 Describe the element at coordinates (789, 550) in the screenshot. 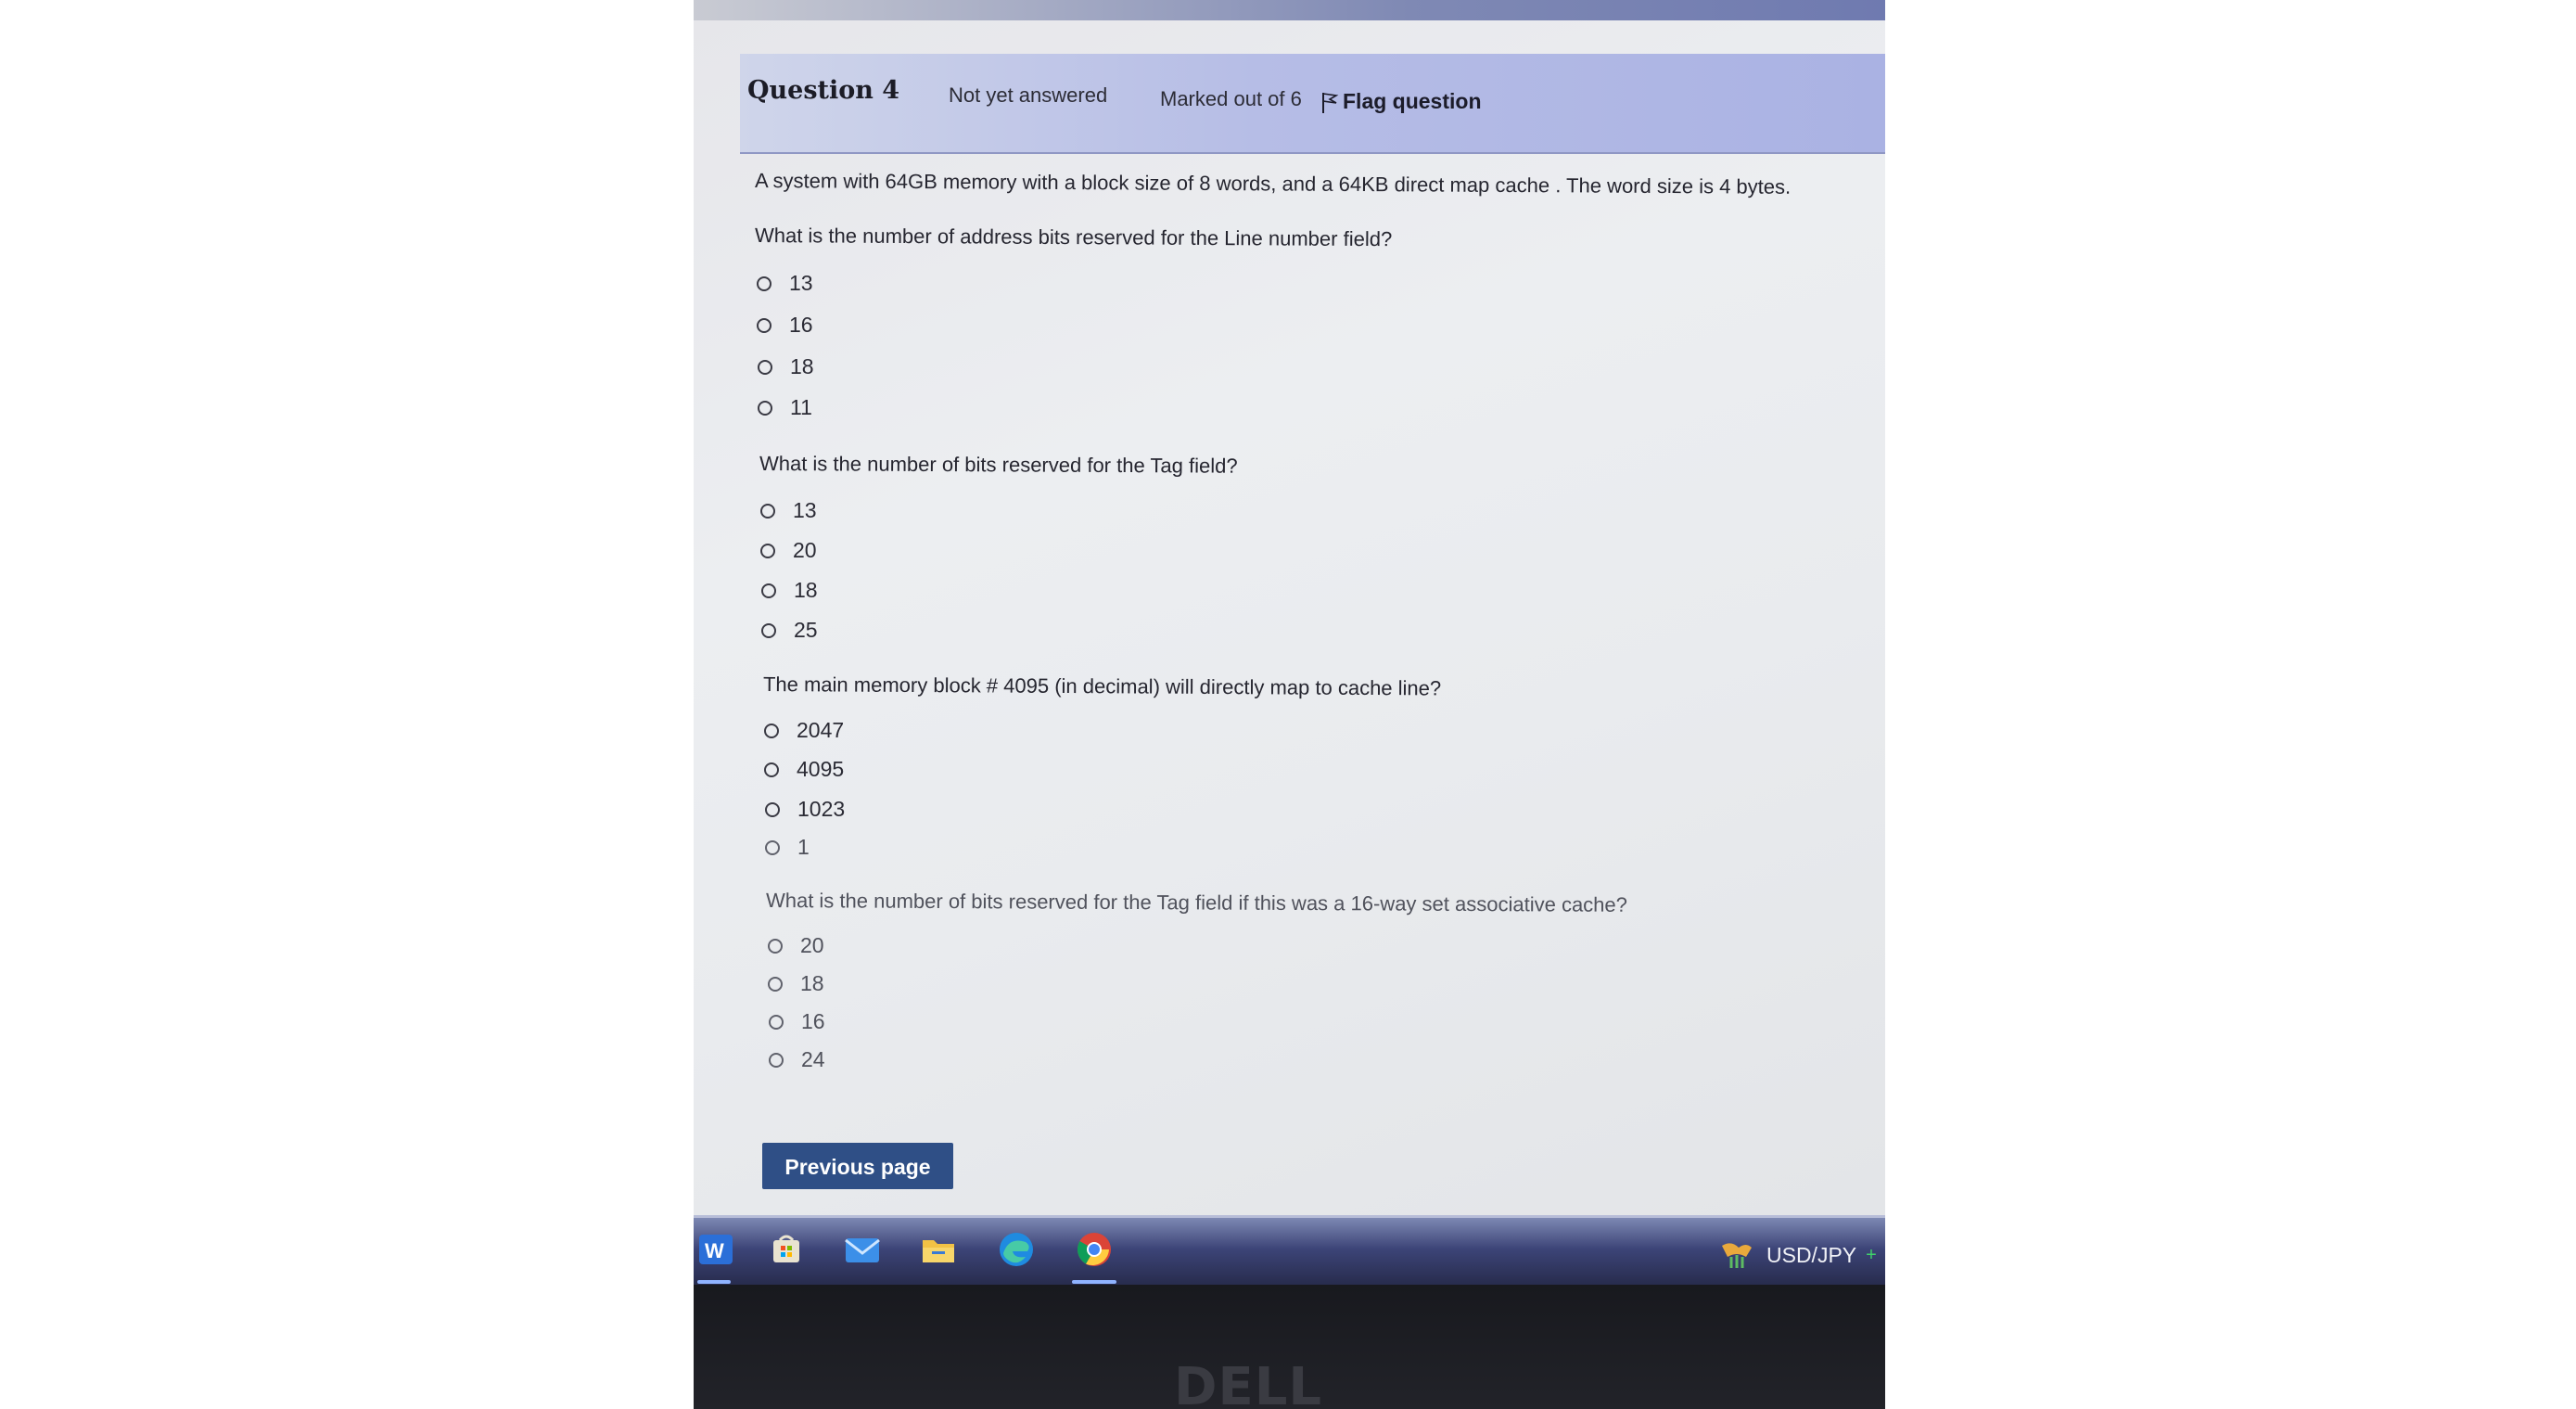

I see `part-2-option-2: 20` at that location.